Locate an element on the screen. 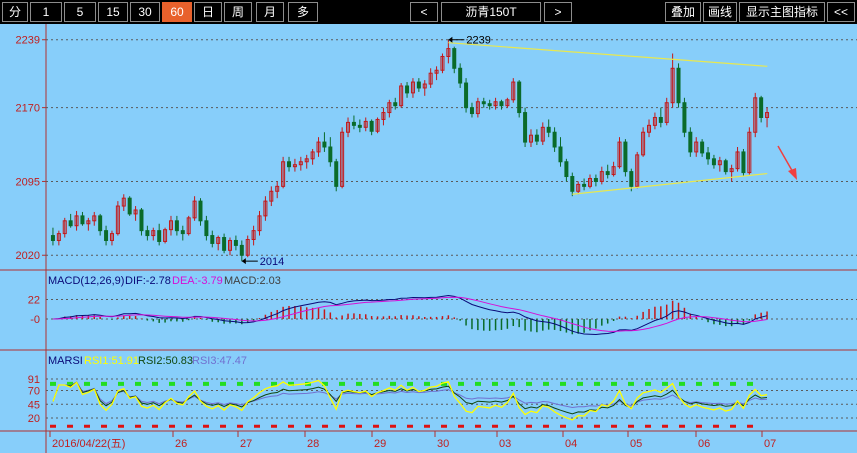 The image size is (857, 453). time-axis-label: 2016/04/22(五) is located at coordinates (88, 444).